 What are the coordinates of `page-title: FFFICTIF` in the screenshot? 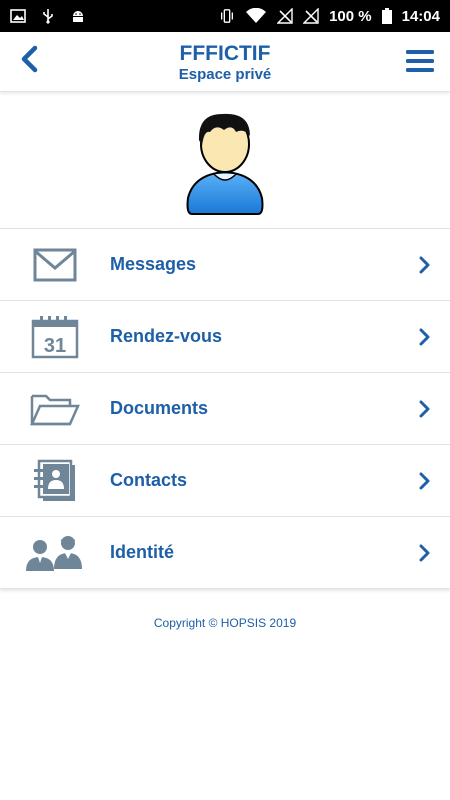 It's located at (225, 53).